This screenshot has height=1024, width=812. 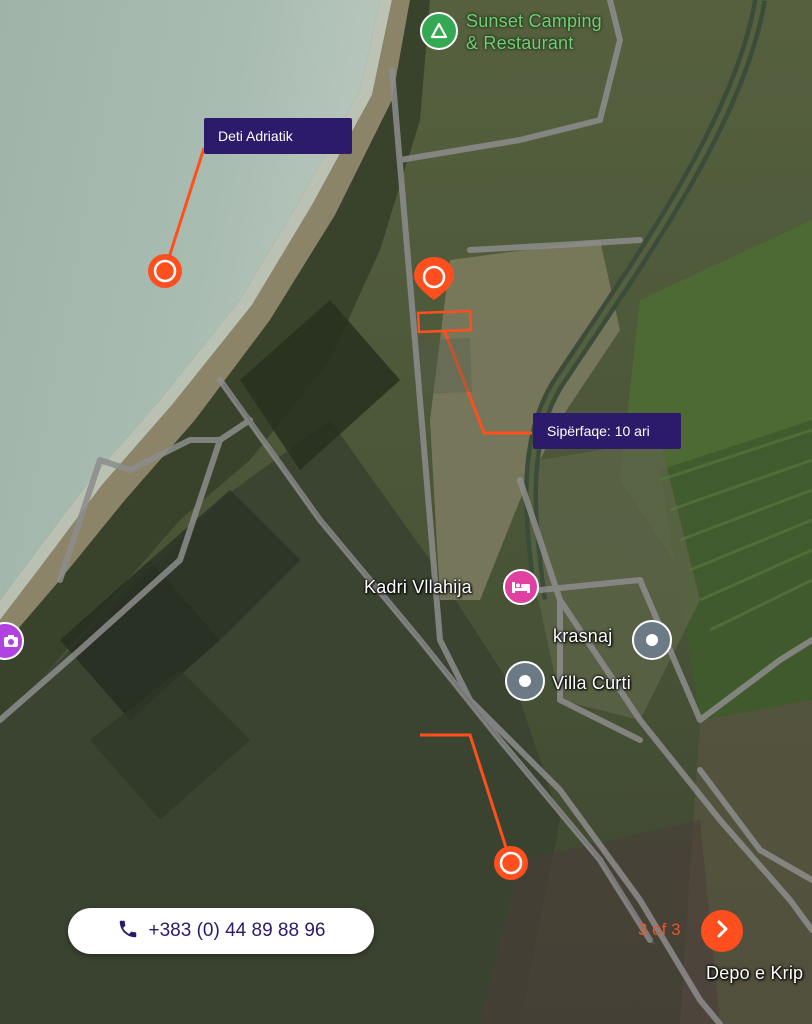 I want to click on lower-leader-line, so click(x=466, y=797).